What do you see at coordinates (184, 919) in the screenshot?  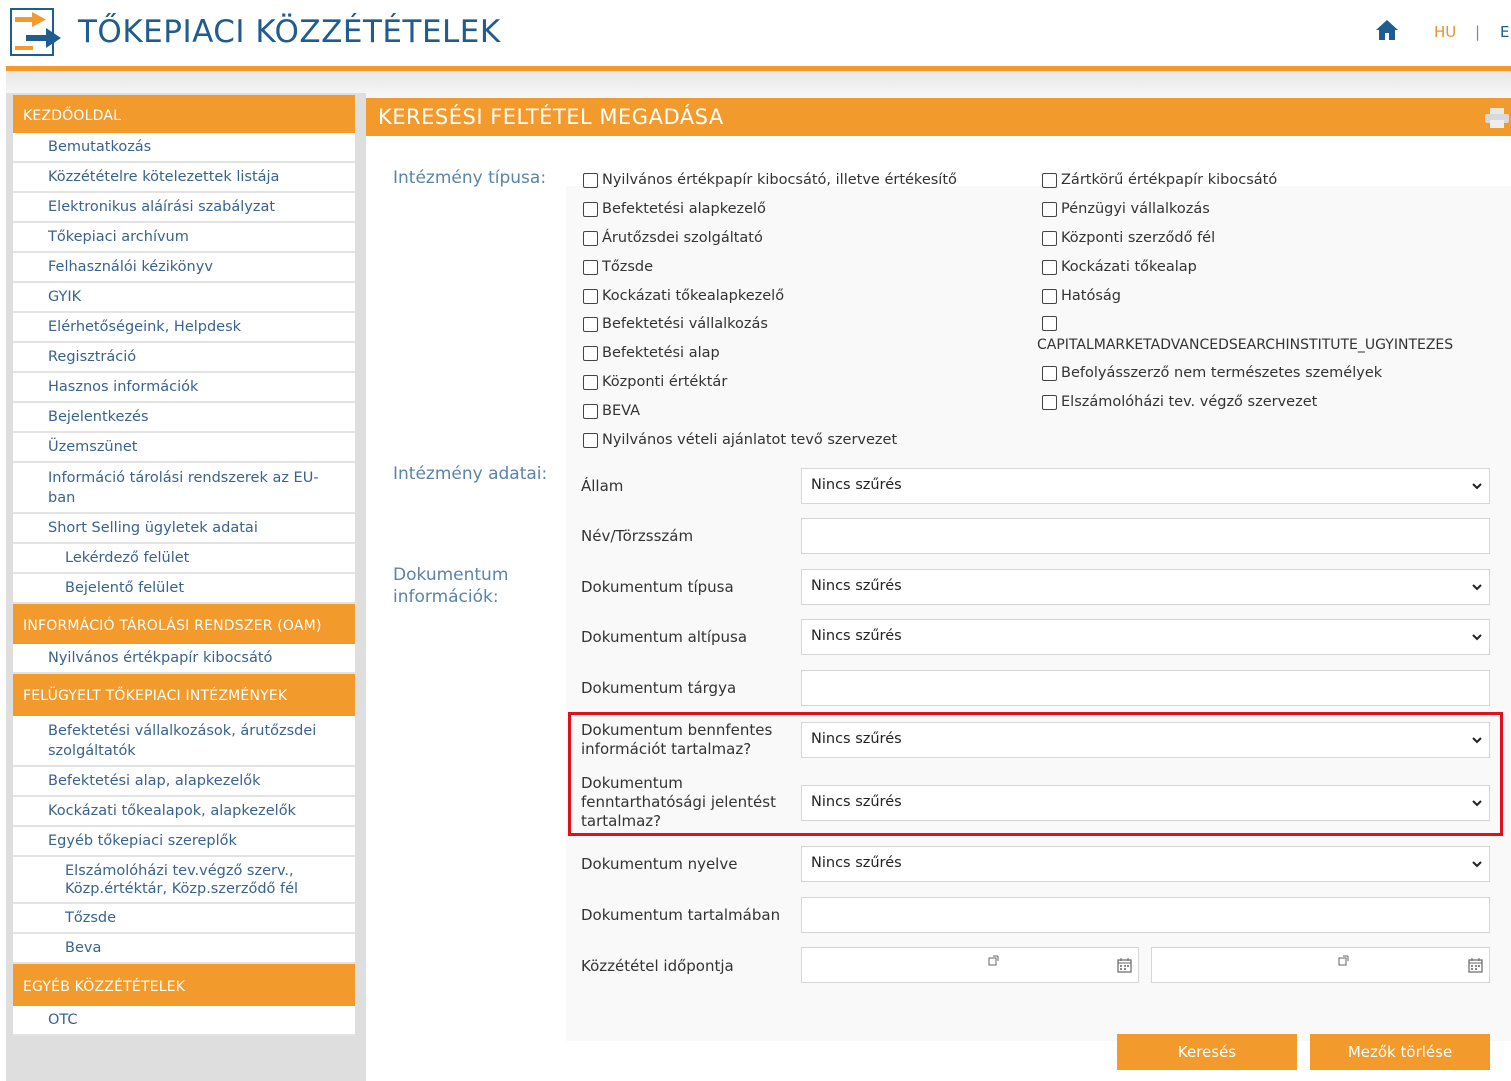 I see `sidebar-item-tozsde: Tőzsde` at bounding box center [184, 919].